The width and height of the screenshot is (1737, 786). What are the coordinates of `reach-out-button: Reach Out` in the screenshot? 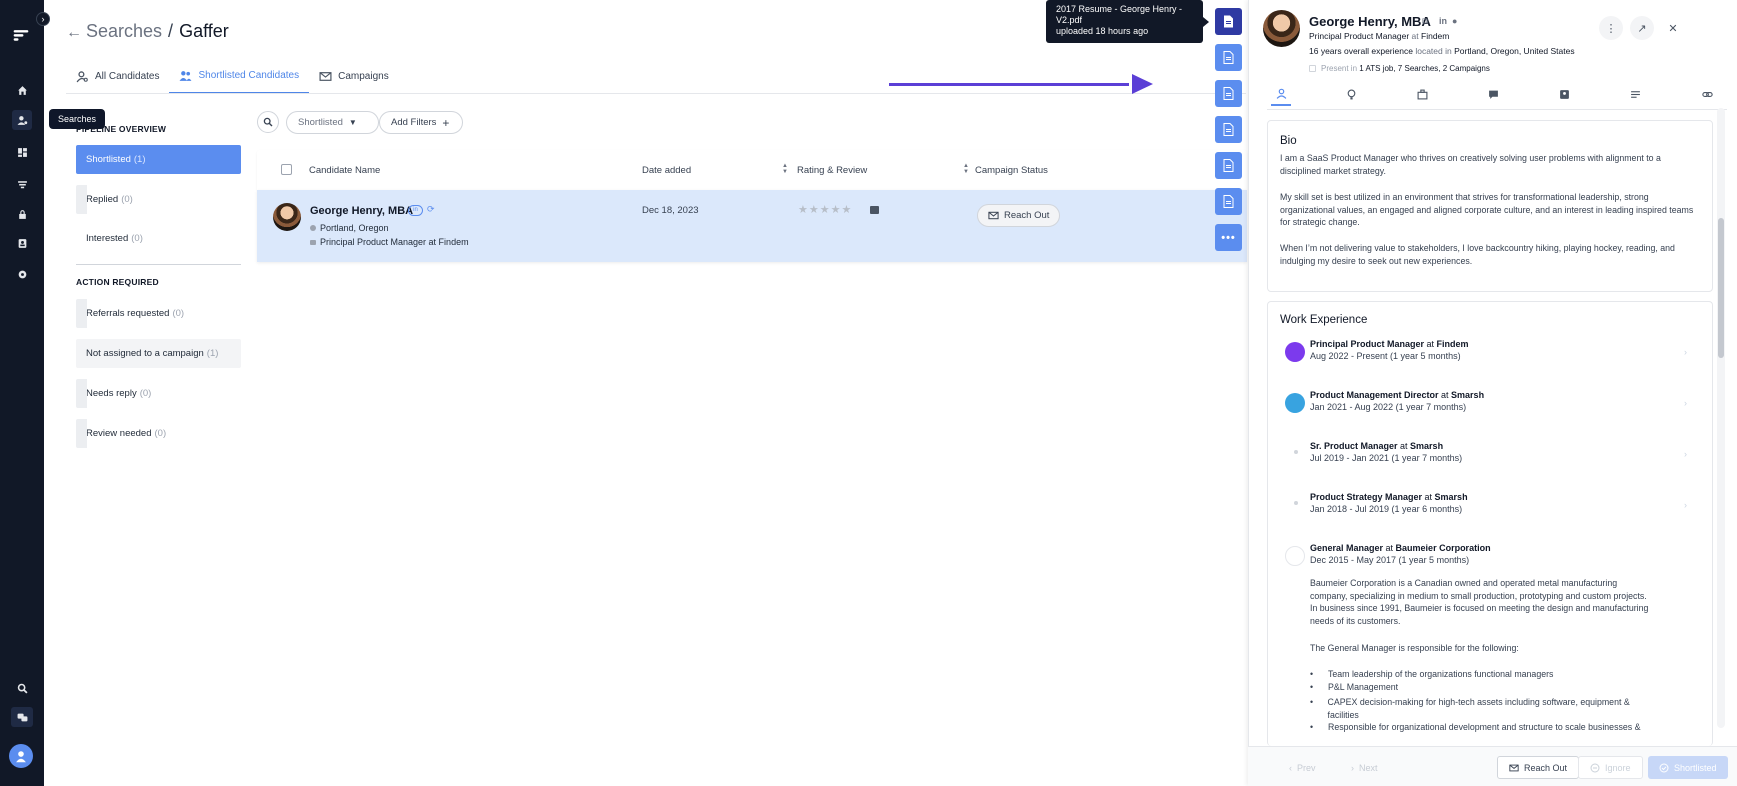 It's located at (1019, 215).